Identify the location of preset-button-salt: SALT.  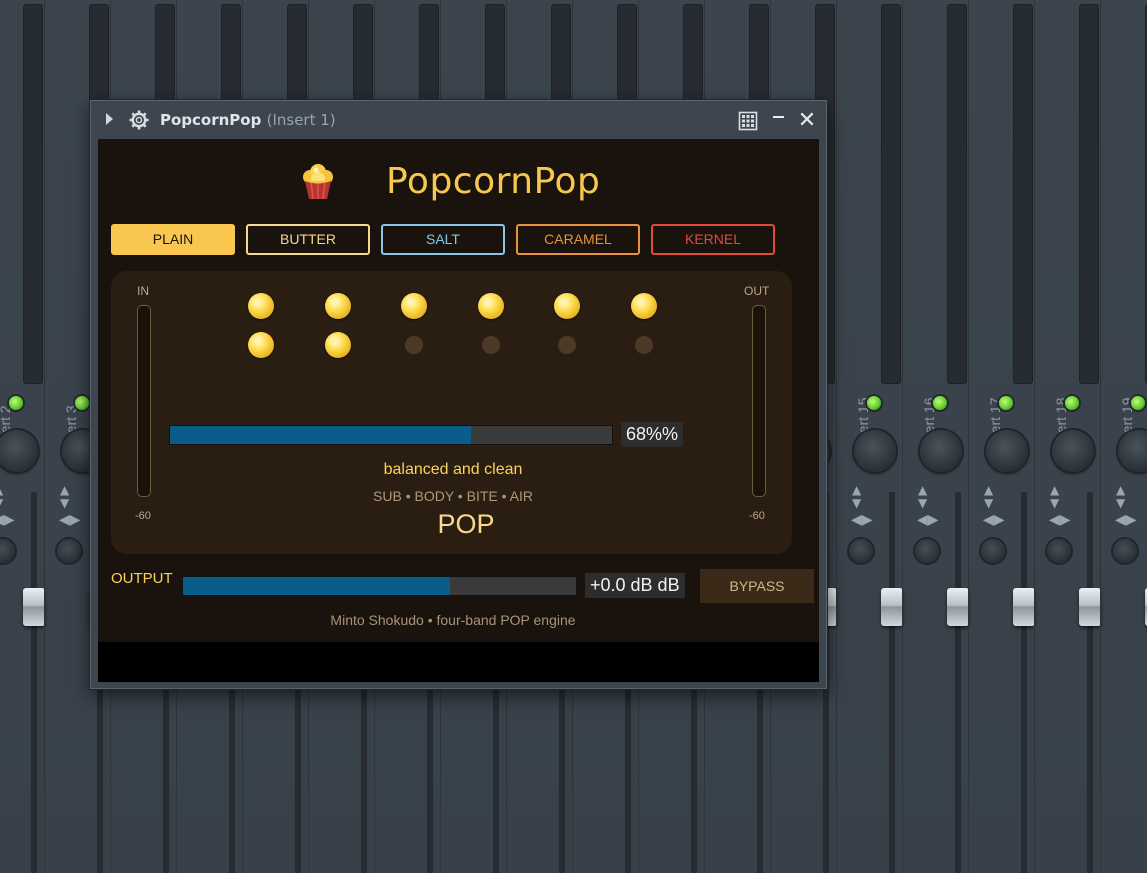
(443, 239).